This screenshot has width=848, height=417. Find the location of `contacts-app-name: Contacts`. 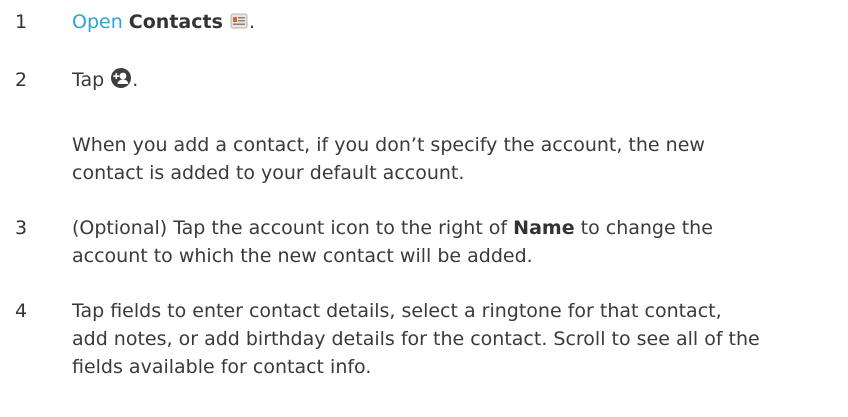

contacts-app-name: Contacts is located at coordinates (175, 22).